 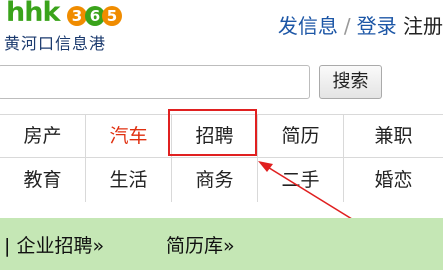 I want to click on category-parttime: 兼职, so click(x=393, y=136).